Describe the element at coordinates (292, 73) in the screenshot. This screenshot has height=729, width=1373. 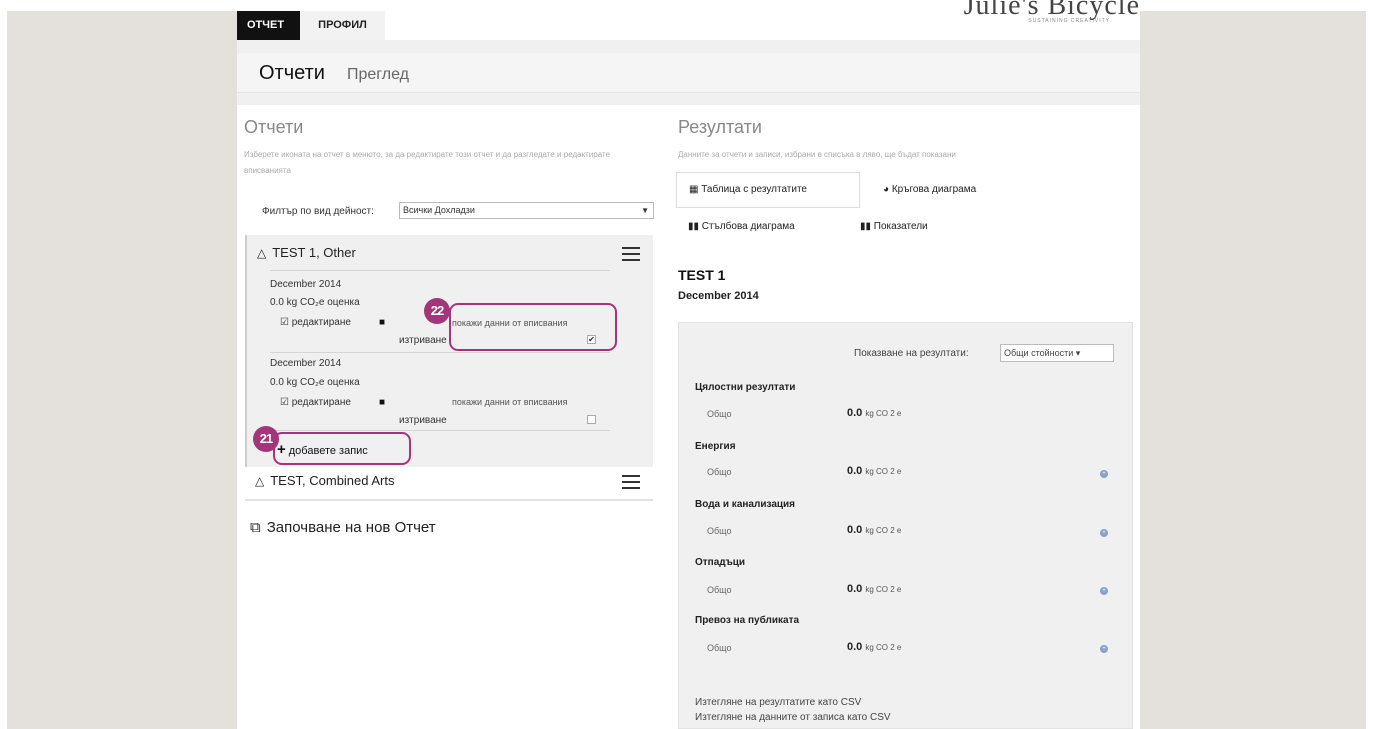
I see `page-title: Отчети` at that location.